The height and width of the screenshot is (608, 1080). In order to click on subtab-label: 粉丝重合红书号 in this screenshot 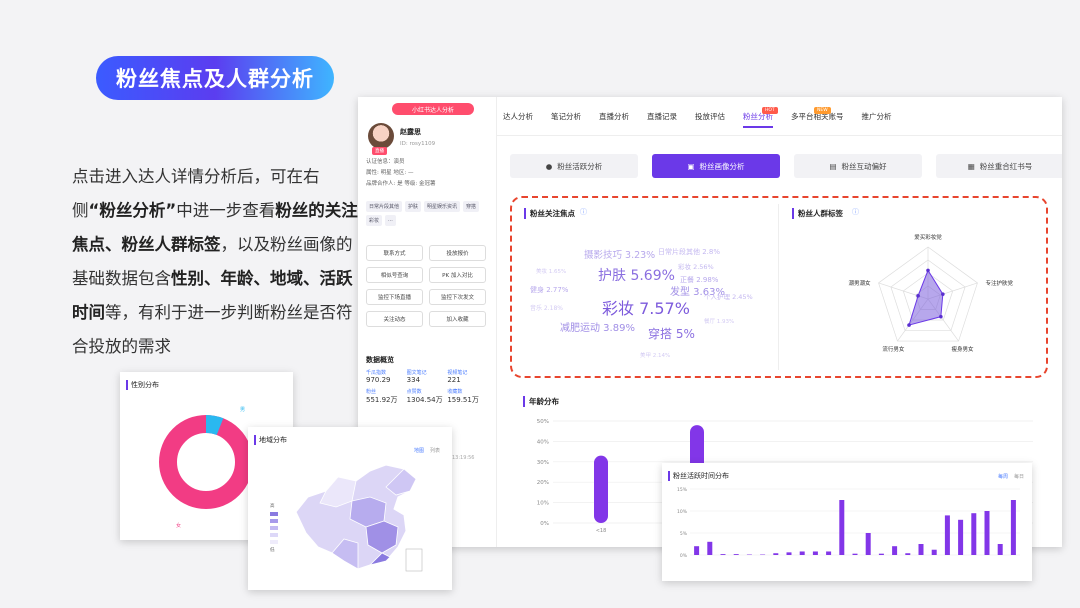, I will do `click(1006, 166)`.